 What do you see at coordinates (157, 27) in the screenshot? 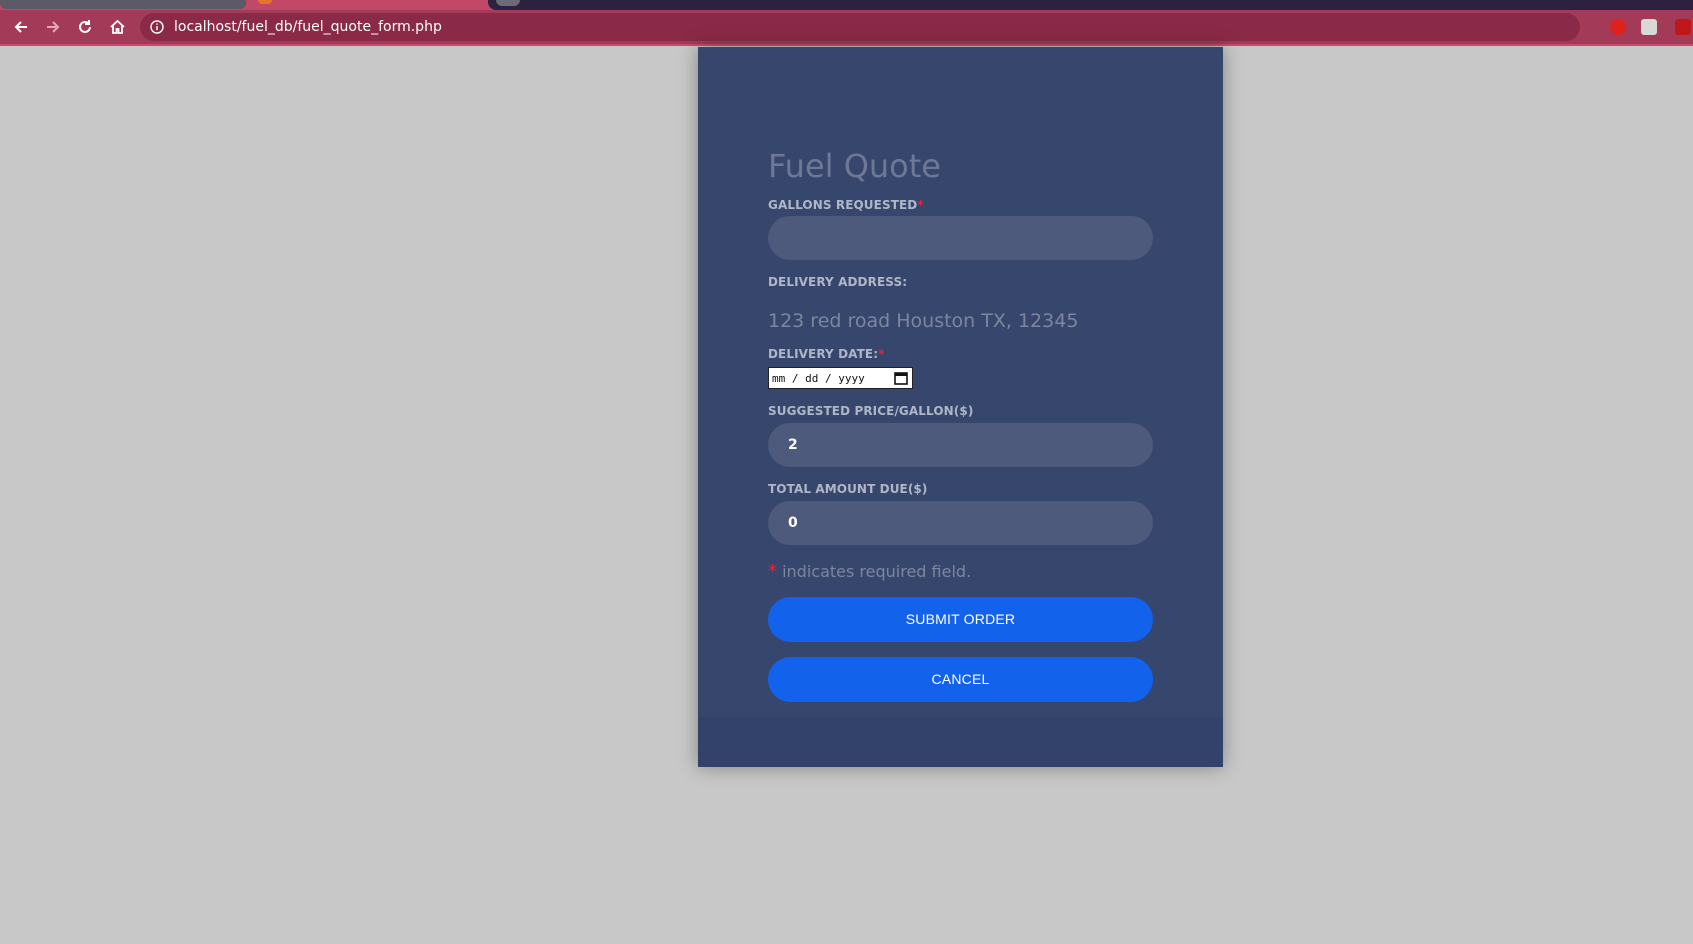
I see `info-icon` at bounding box center [157, 27].